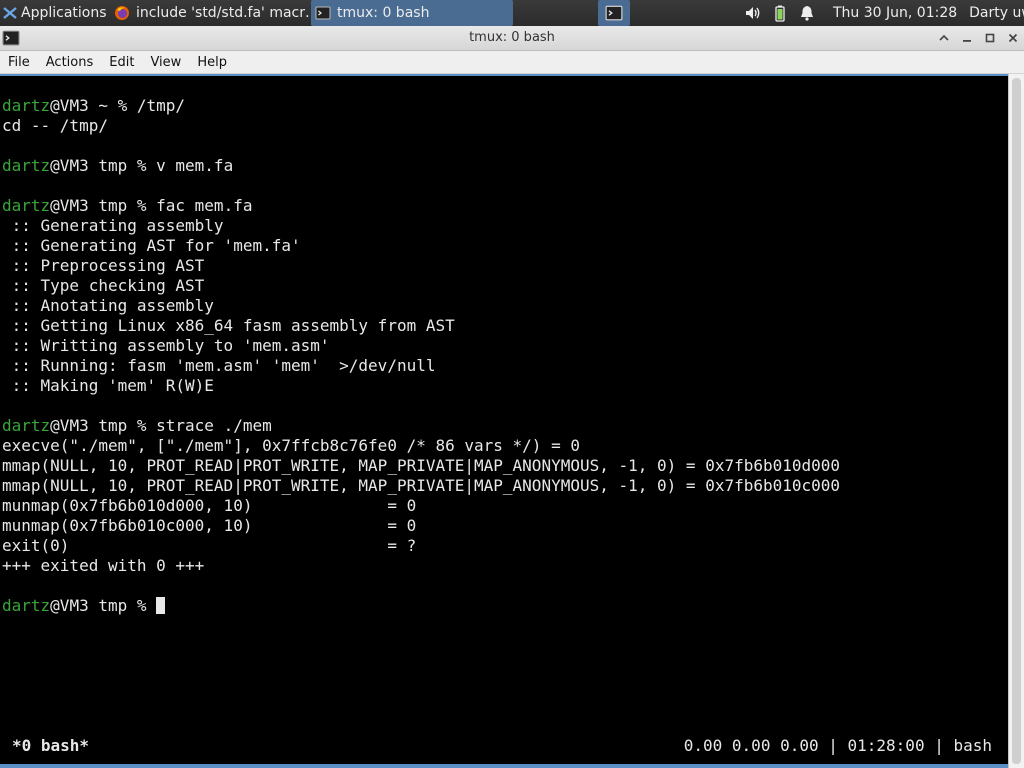  Describe the element at coordinates (70, 62) in the screenshot. I see `menu-actions: Actions` at that location.